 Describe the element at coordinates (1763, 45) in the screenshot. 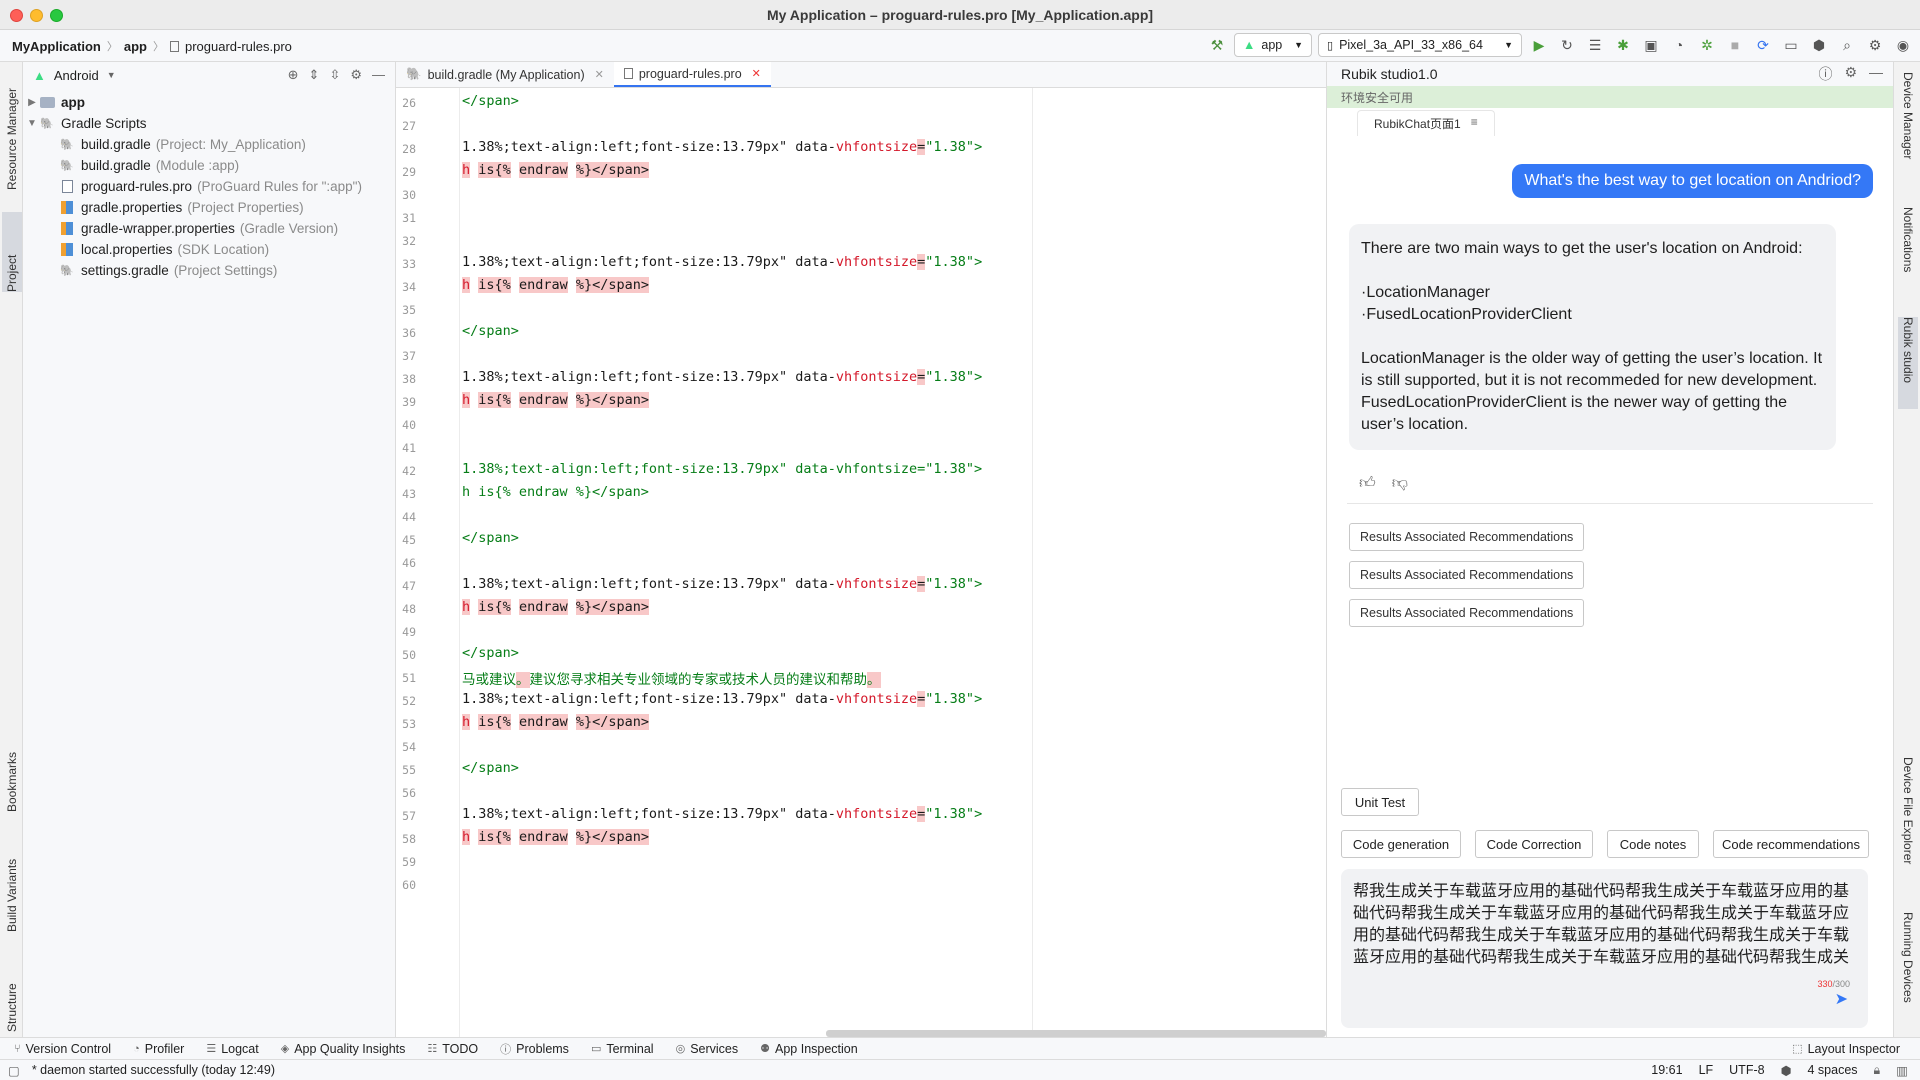

I see `sync-icon: ⟳` at that location.